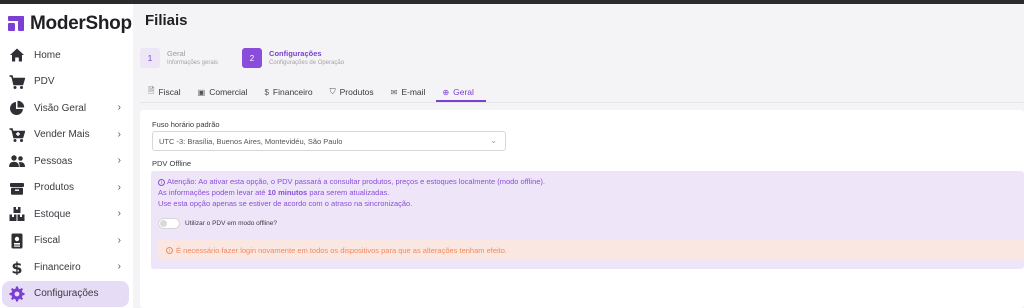 This screenshot has height=308, width=1024. What do you see at coordinates (463, 92) in the screenshot?
I see `tab-label: Geral` at bounding box center [463, 92].